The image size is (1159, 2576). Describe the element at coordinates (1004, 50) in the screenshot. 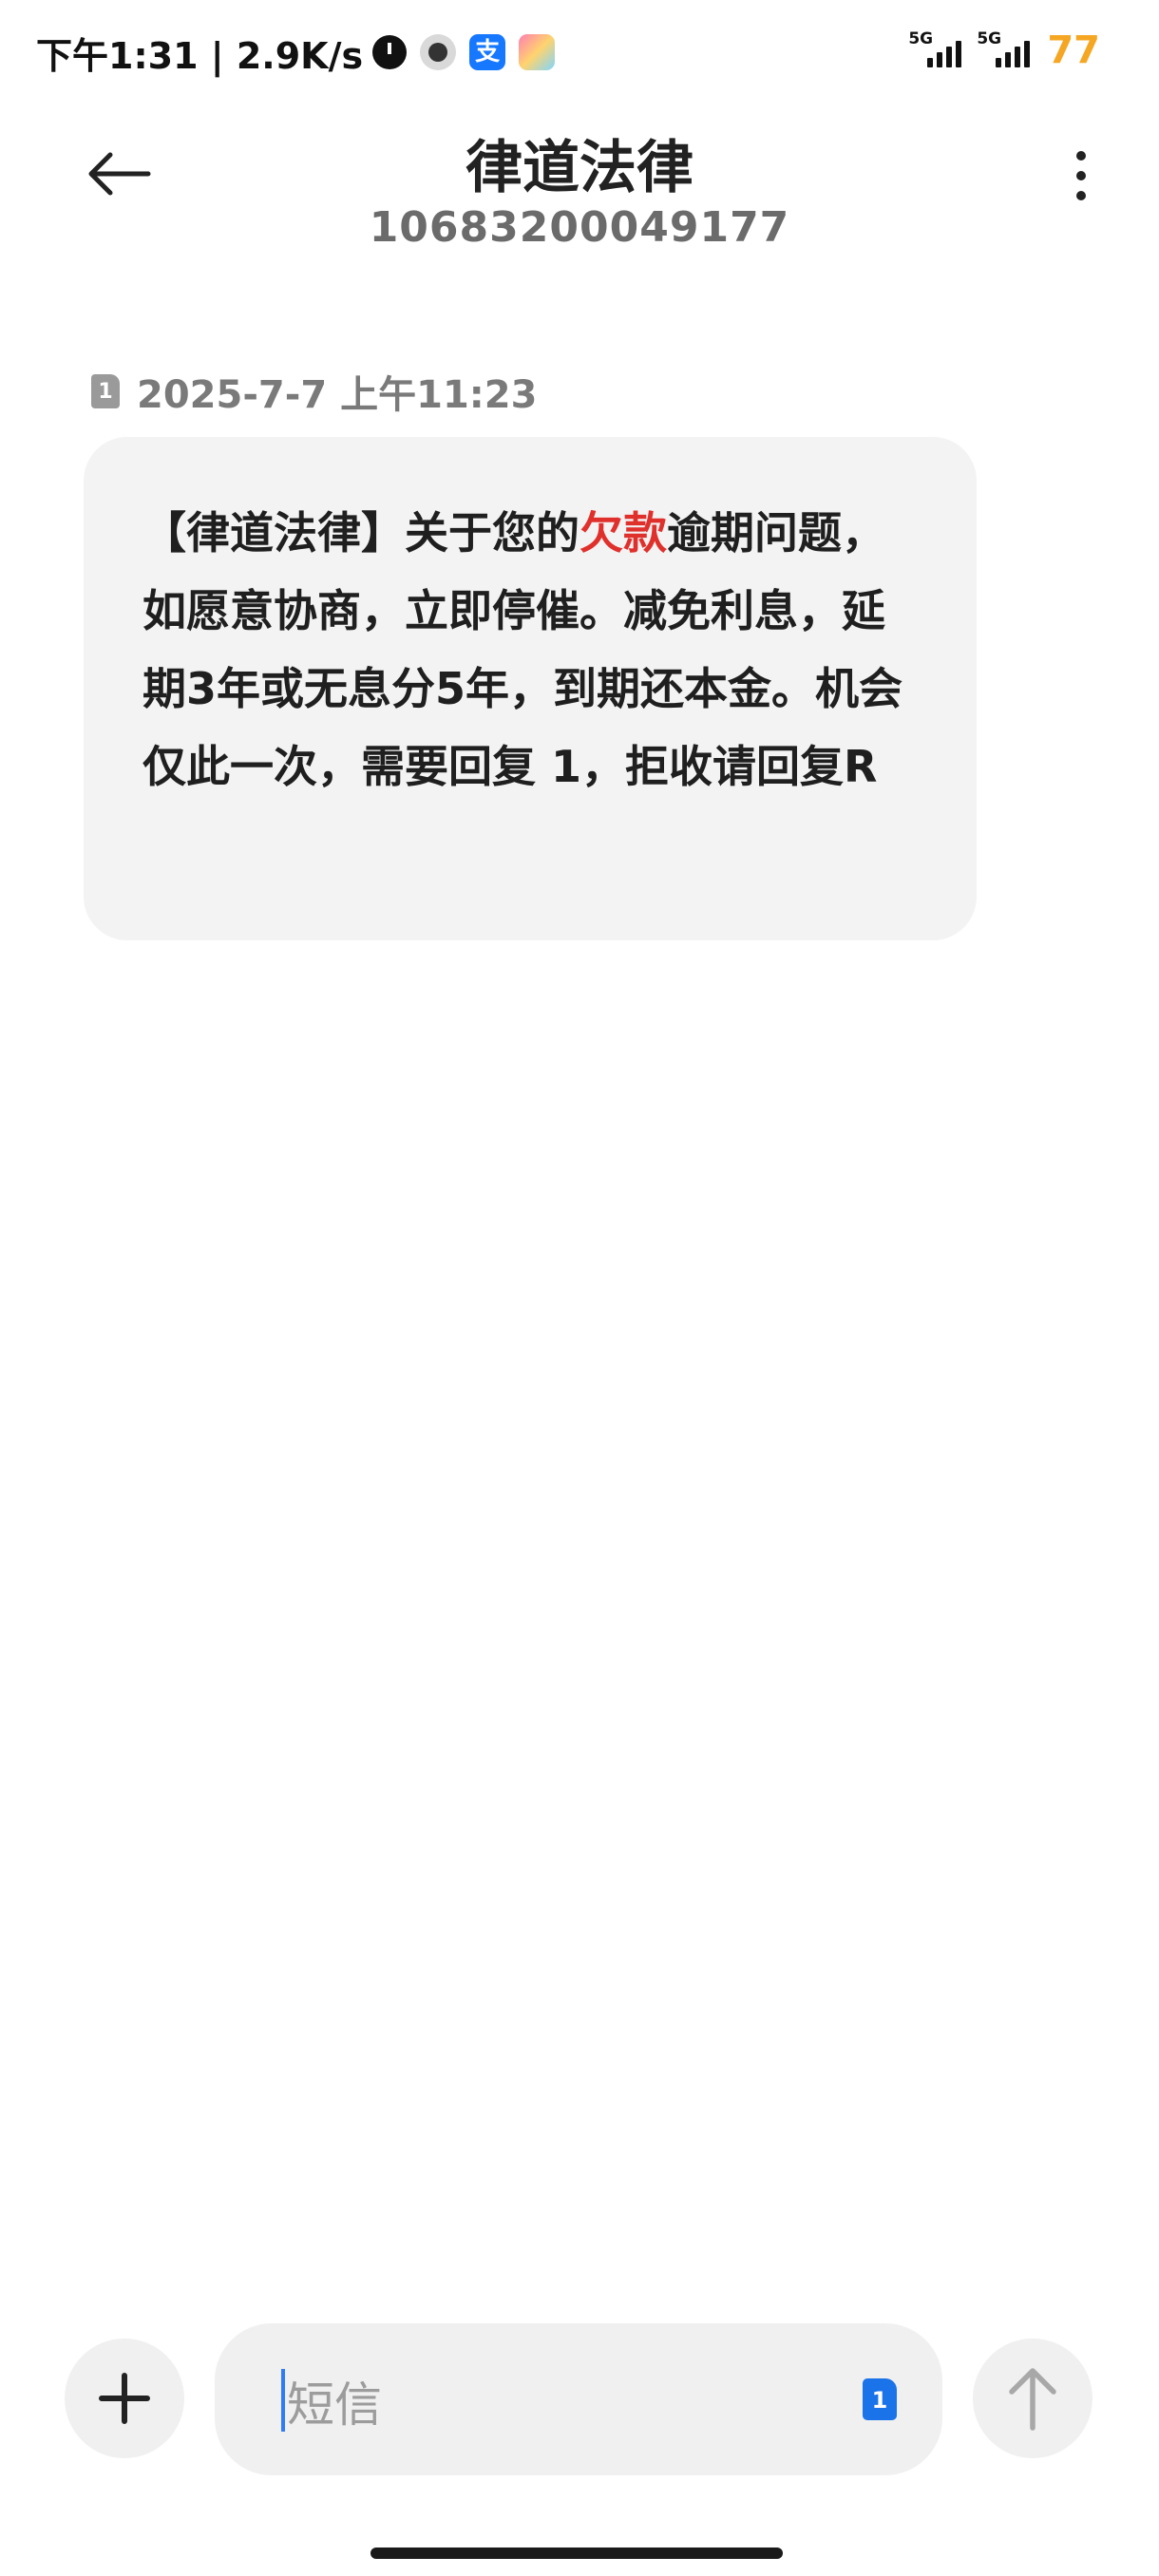

I see `signal-icon-2: 5G` at that location.